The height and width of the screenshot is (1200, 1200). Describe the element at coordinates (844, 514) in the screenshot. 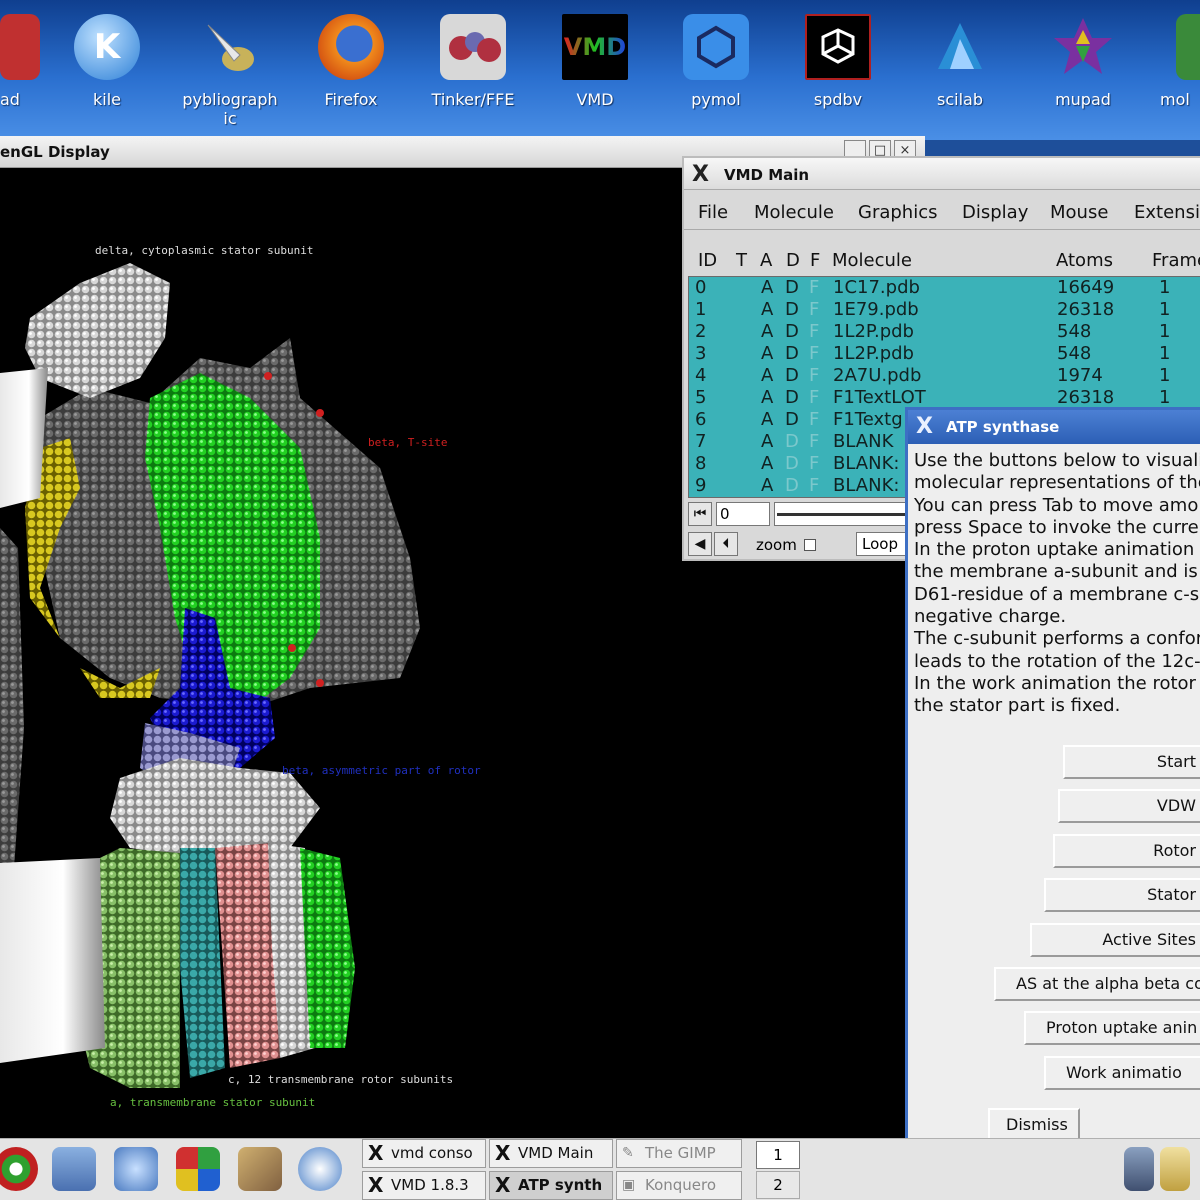

I see `frame-slider` at that location.